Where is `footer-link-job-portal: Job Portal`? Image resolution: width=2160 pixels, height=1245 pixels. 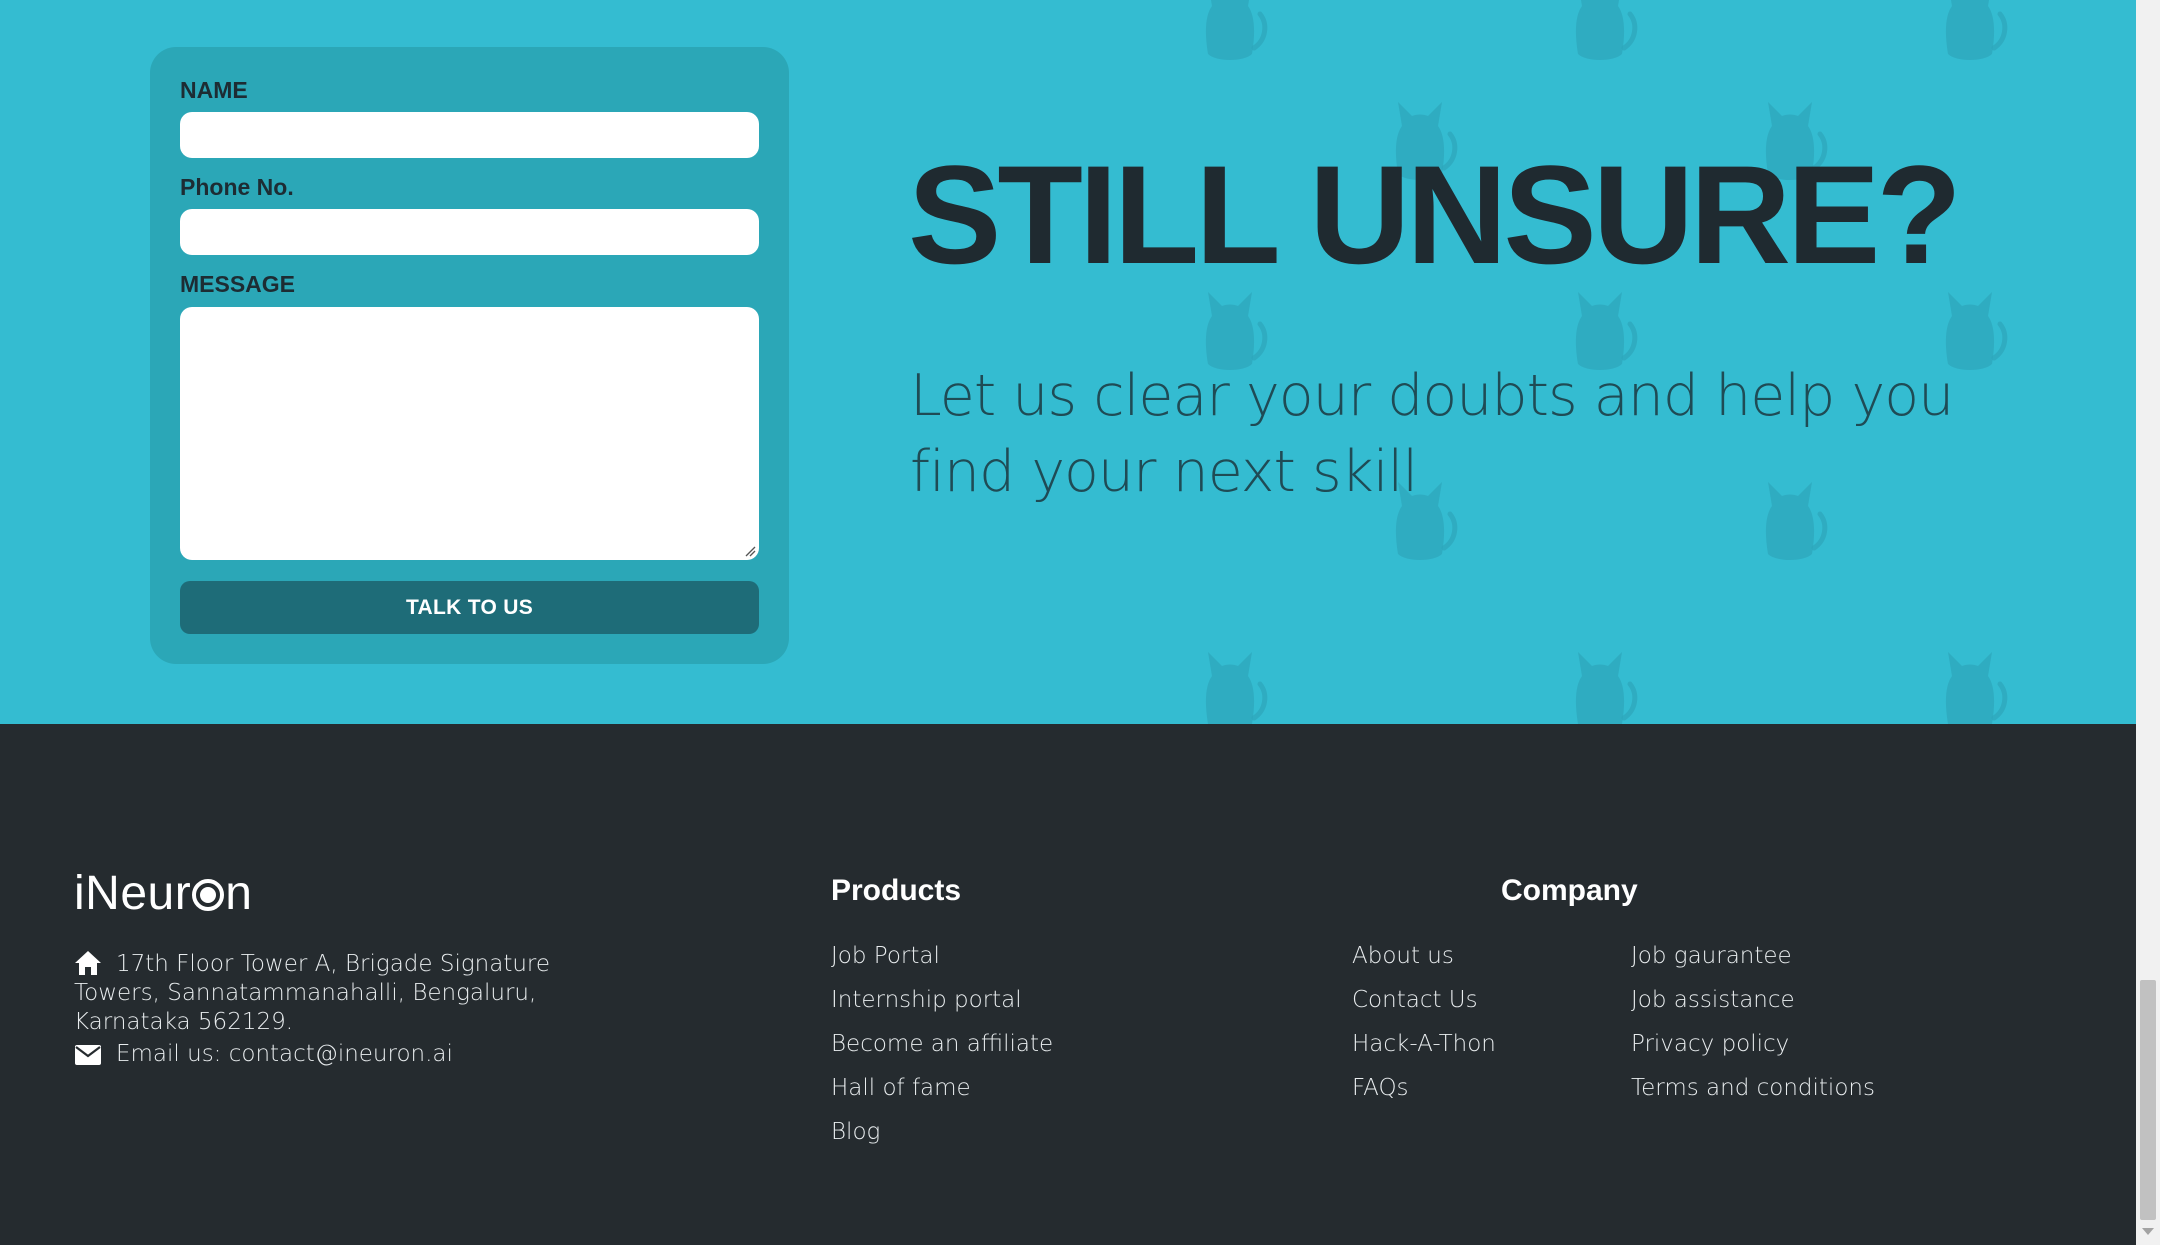 footer-link-job-portal: Job Portal is located at coordinates (942, 956).